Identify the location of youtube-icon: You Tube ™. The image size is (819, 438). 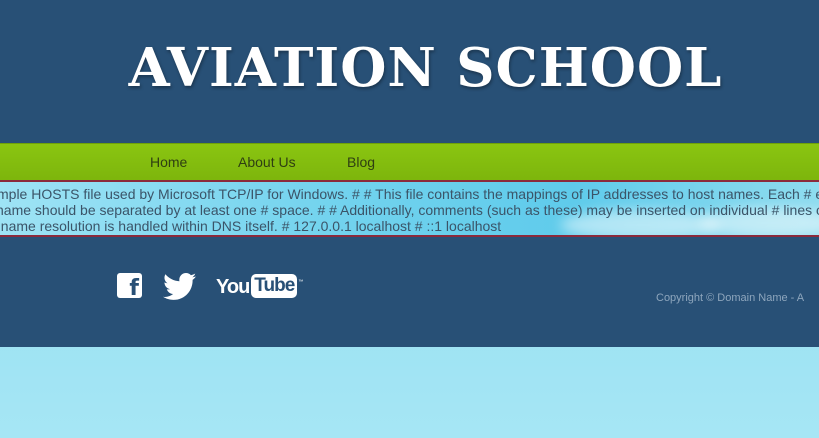
(259, 287).